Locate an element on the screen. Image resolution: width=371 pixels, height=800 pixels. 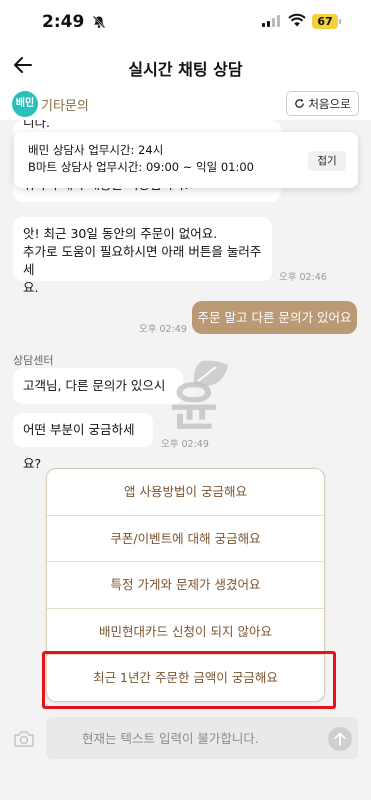
nav-bar: 실시간 채팅 상담 is located at coordinates (185, 67).